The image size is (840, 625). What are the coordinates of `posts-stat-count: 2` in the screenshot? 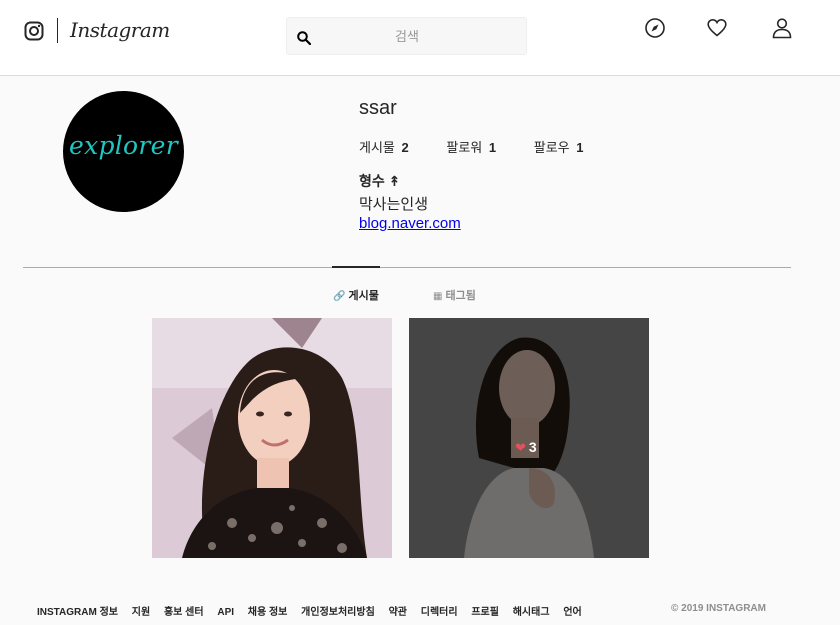 It's located at (405, 147).